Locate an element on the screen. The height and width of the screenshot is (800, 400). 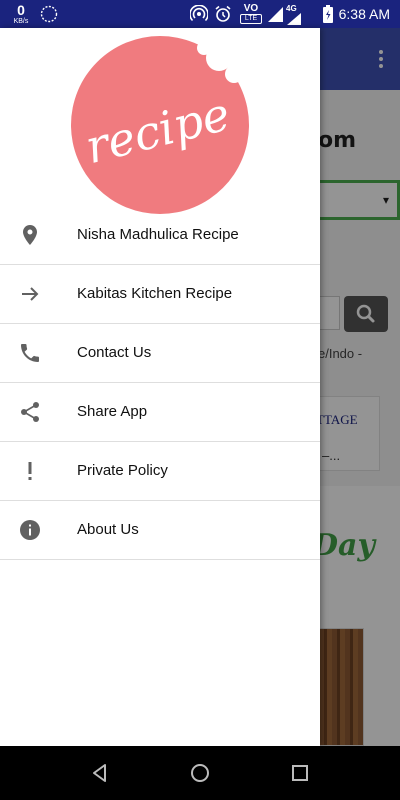
volte-icon: VO LTE is located at coordinates (251, 13).